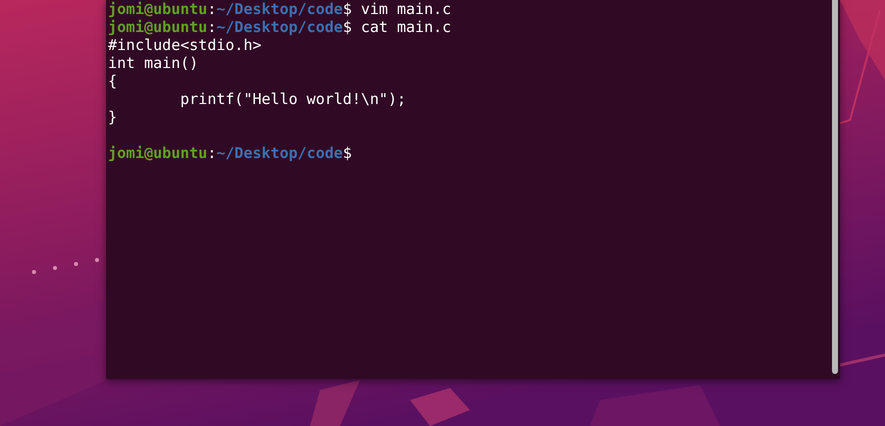  I want to click on scrollbar, so click(835, 187).